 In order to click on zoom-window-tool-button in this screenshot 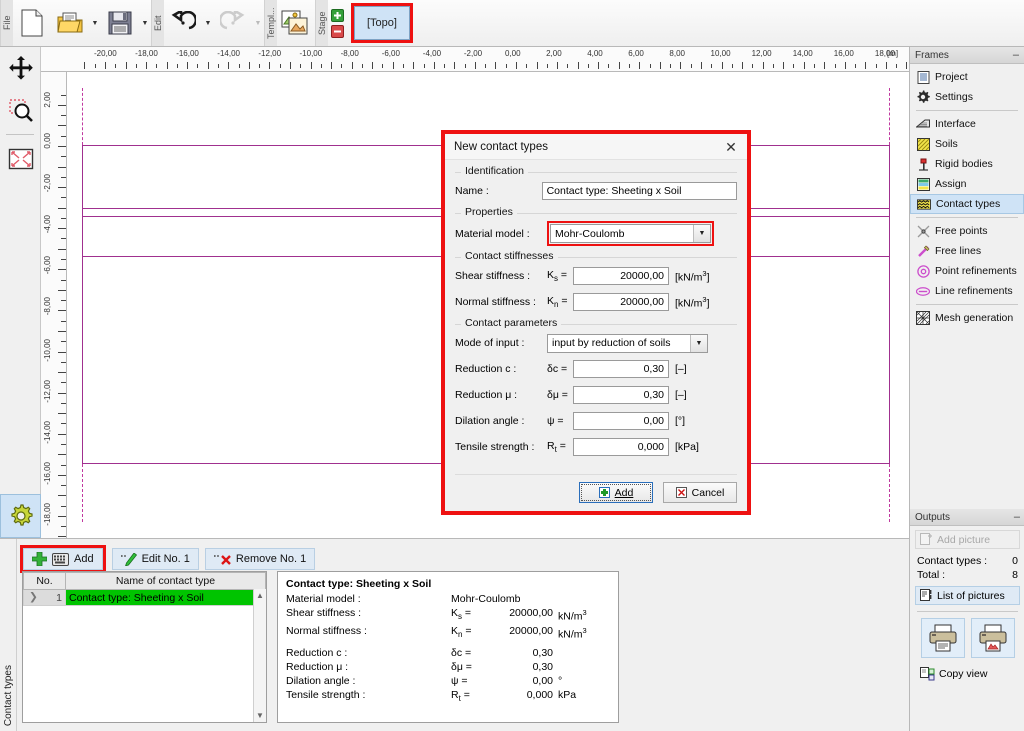, I will do `click(20, 110)`.